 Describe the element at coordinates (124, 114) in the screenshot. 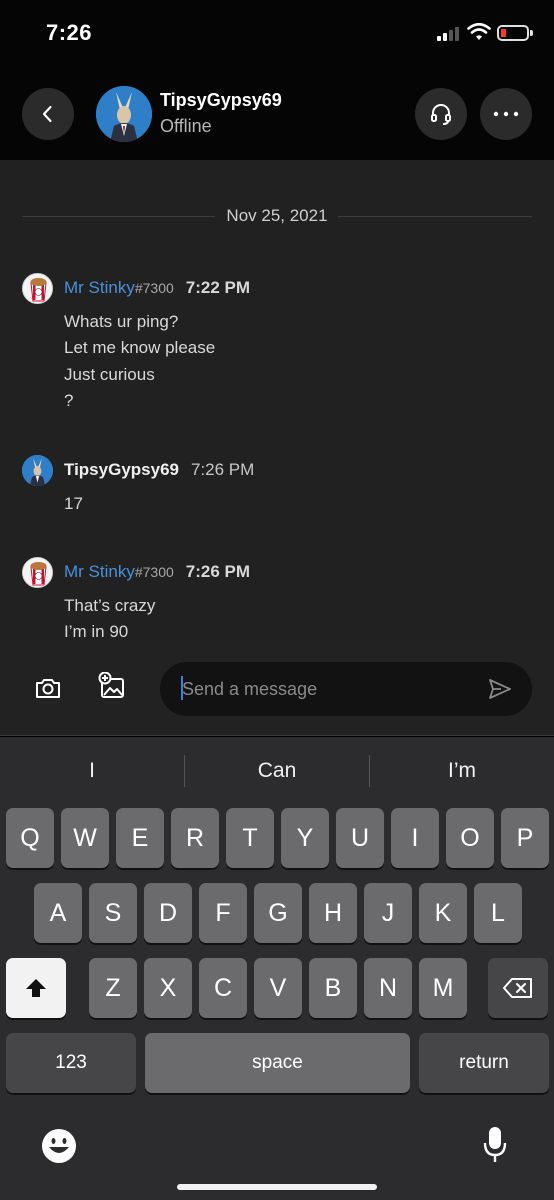

I see `contact-avatar` at that location.